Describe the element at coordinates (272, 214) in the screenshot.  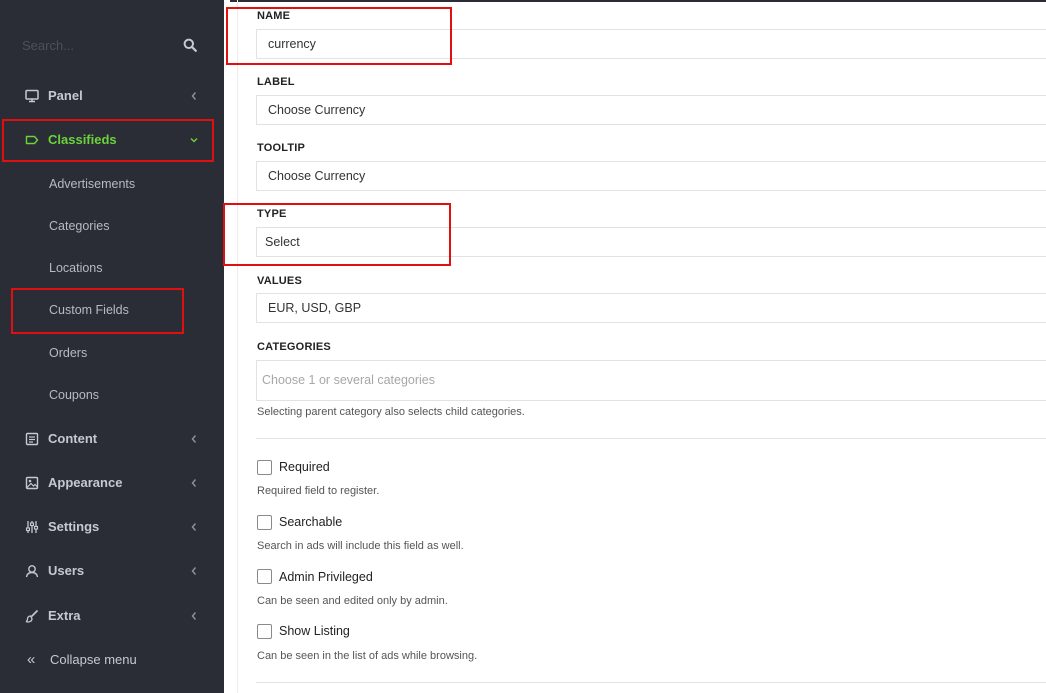
I see `type-field-label: TYPE` at that location.